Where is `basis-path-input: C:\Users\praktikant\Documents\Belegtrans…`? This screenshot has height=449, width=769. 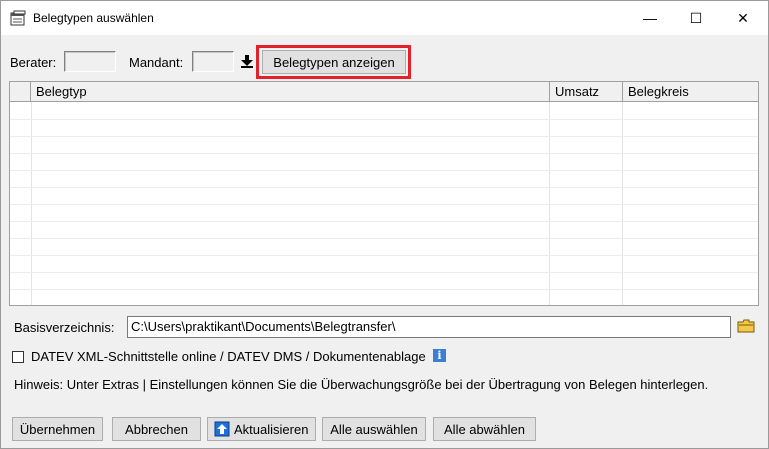
basis-path-input: C:\Users\praktikant\Documents\Belegtrans… is located at coordinates (429, 327).